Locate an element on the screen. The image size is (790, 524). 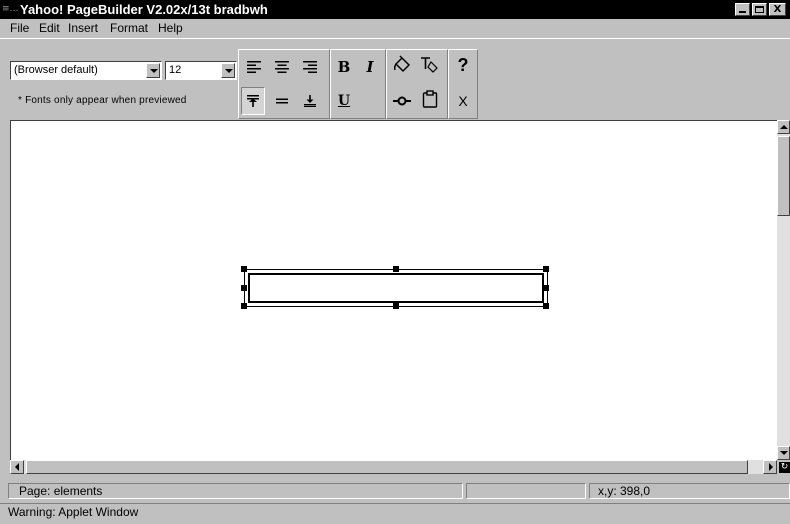
align-right-button is located at coordinates (310, 67).